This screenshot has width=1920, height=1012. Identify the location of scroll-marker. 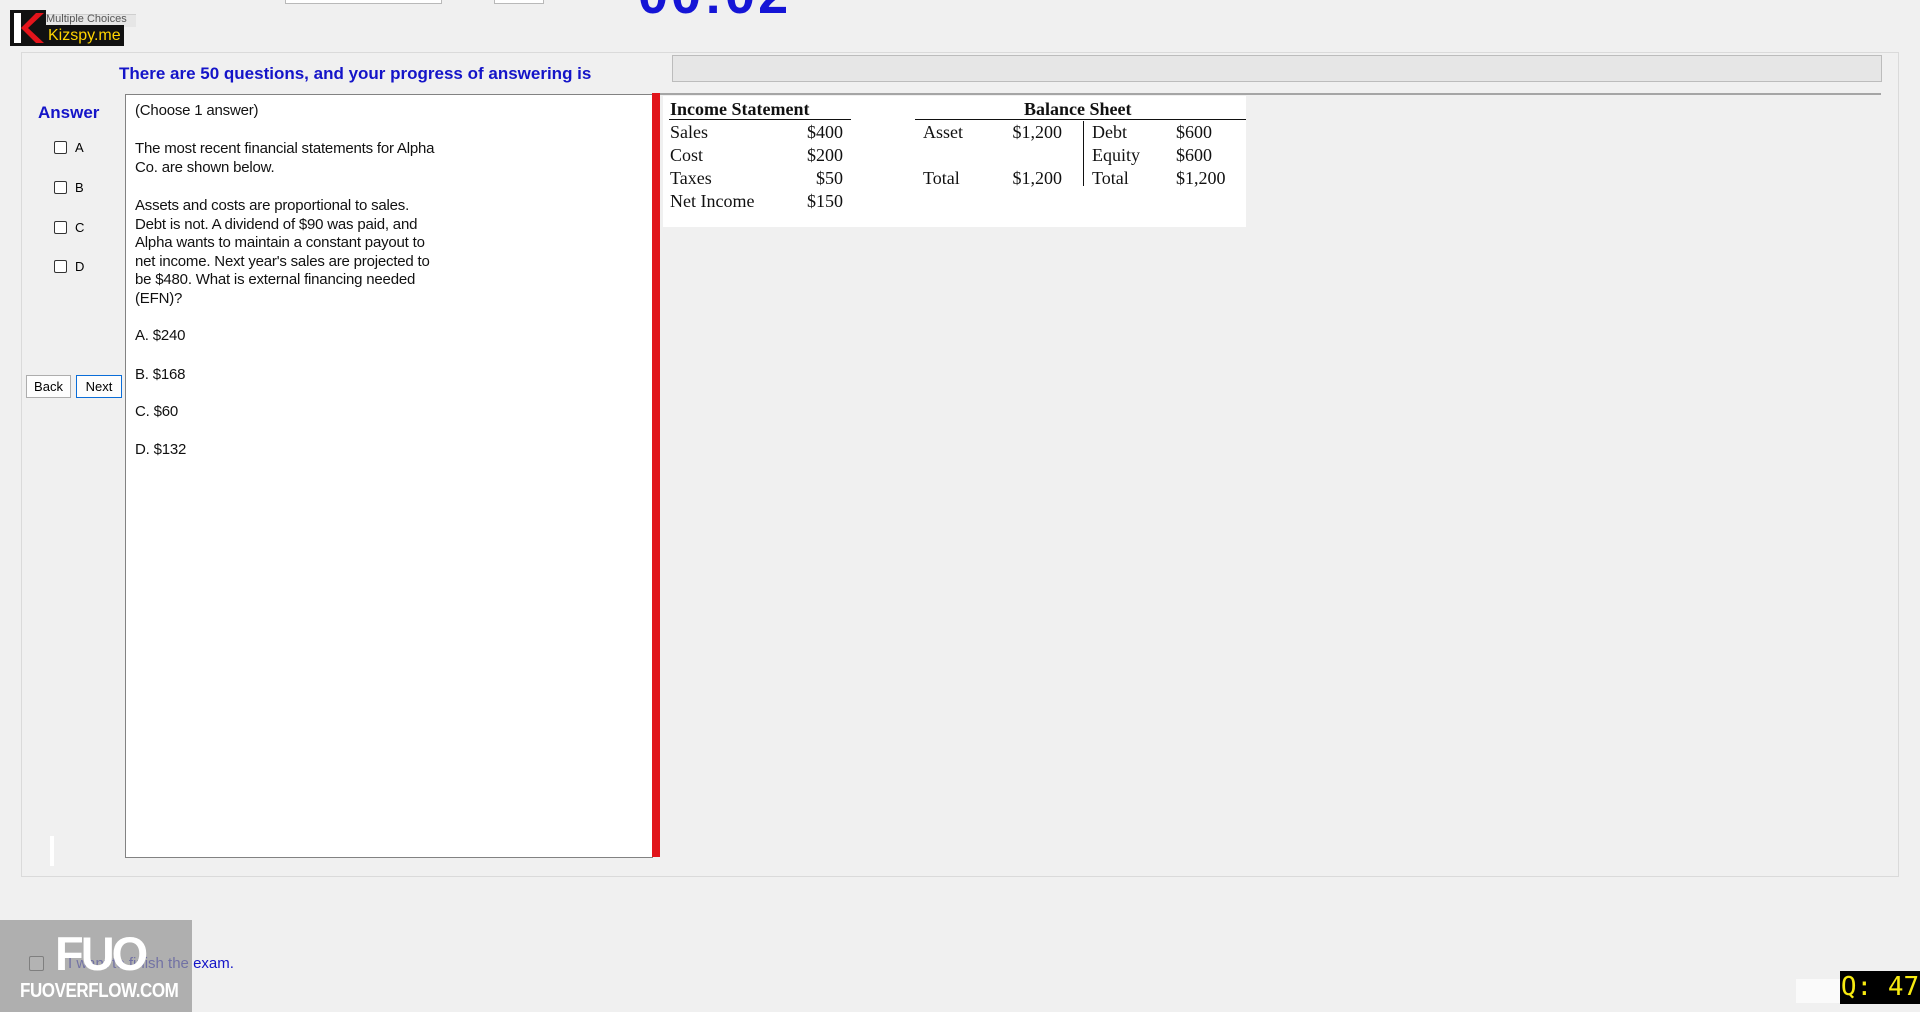
(52, 851).